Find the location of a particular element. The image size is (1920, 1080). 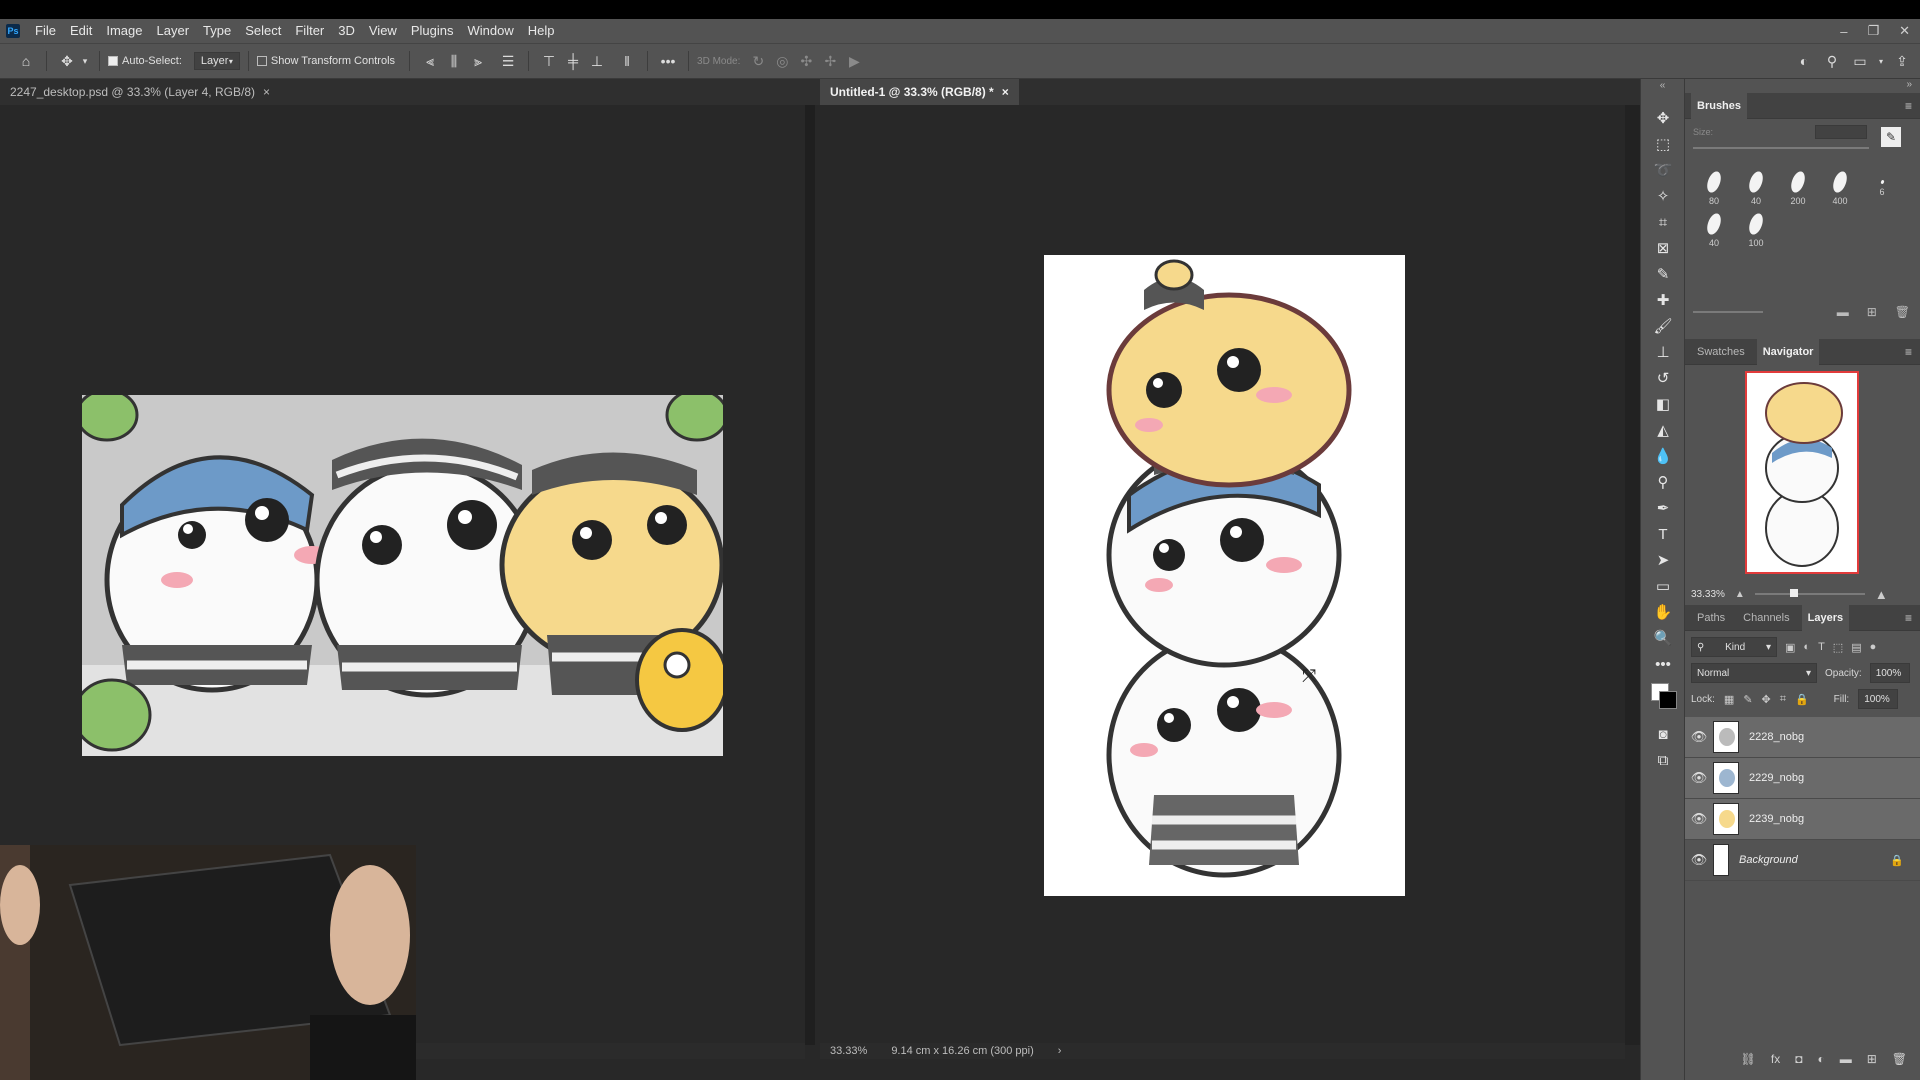

type-tool-icon: T is located at coordinates (1663, 534).